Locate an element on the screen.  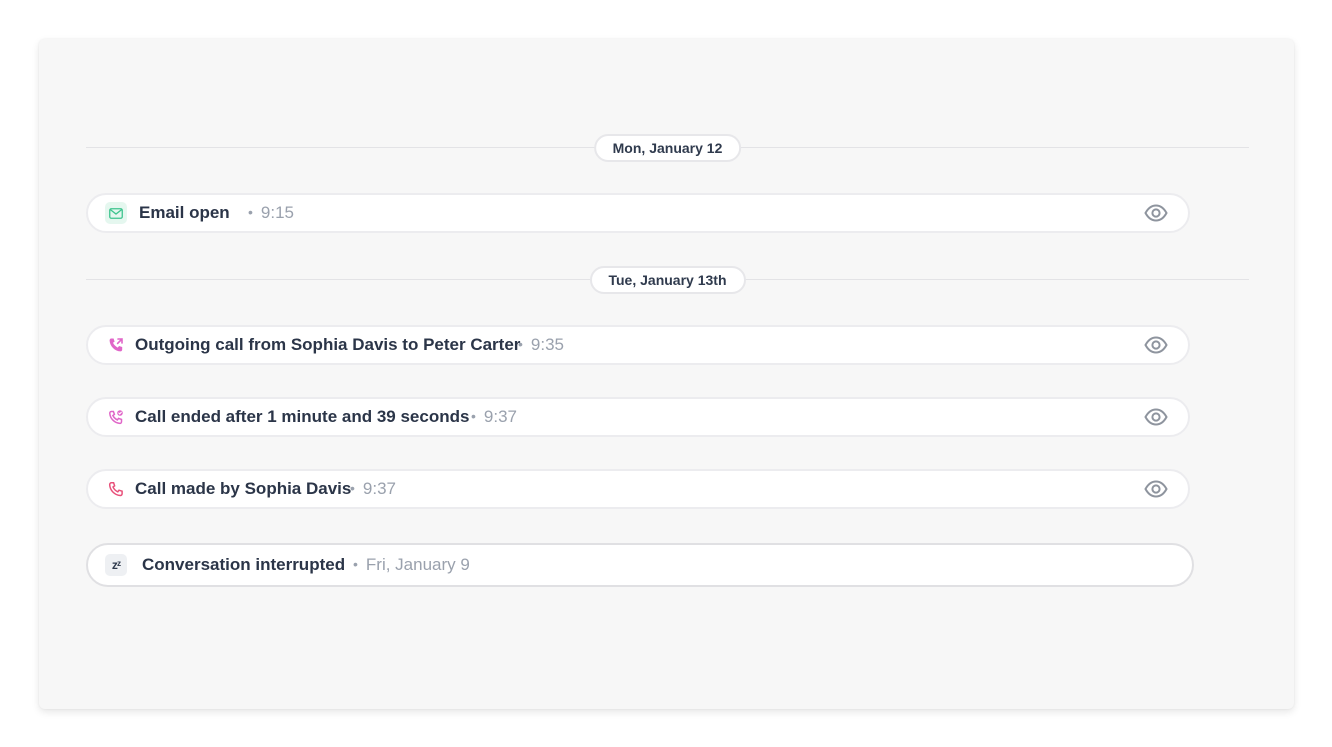
outgoing-call-icon is located at coordinates (116, 345).